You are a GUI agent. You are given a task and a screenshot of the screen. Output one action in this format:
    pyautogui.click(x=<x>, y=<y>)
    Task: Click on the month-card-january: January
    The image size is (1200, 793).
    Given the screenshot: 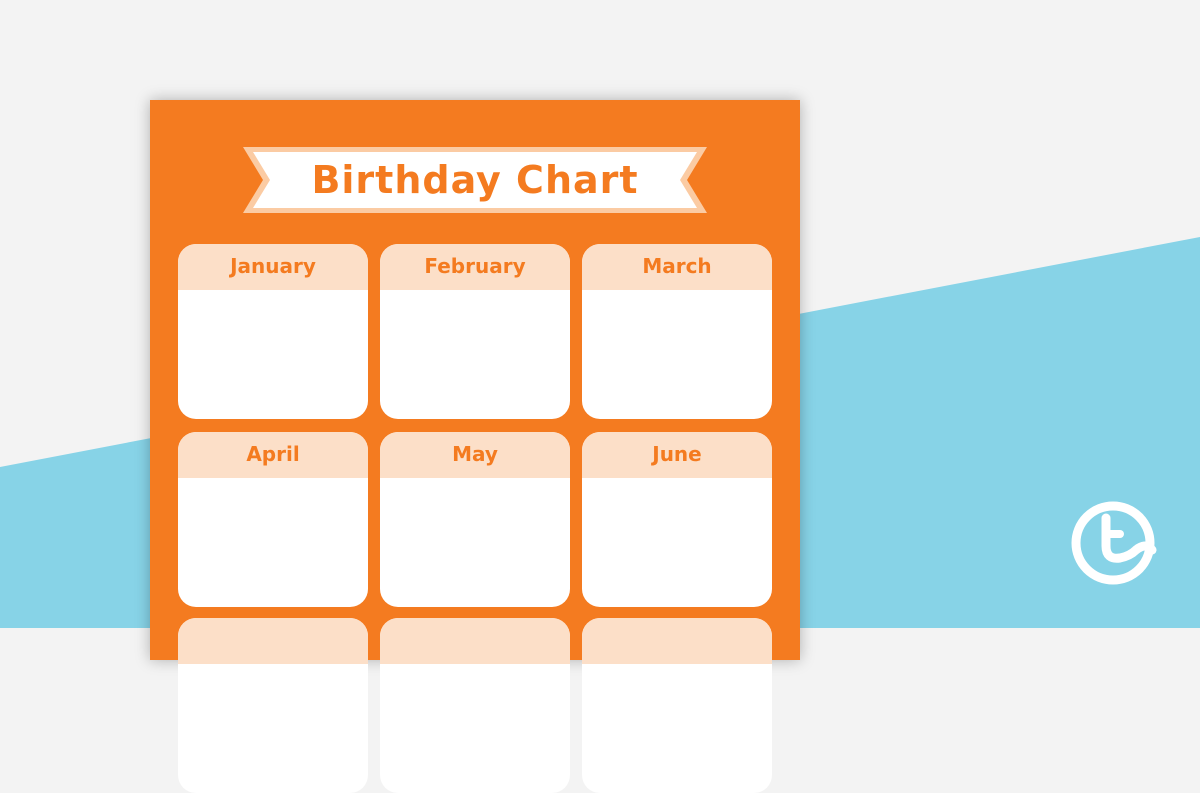 What is the action you would take?
    pyautogui.click(x=273, y=331)
    